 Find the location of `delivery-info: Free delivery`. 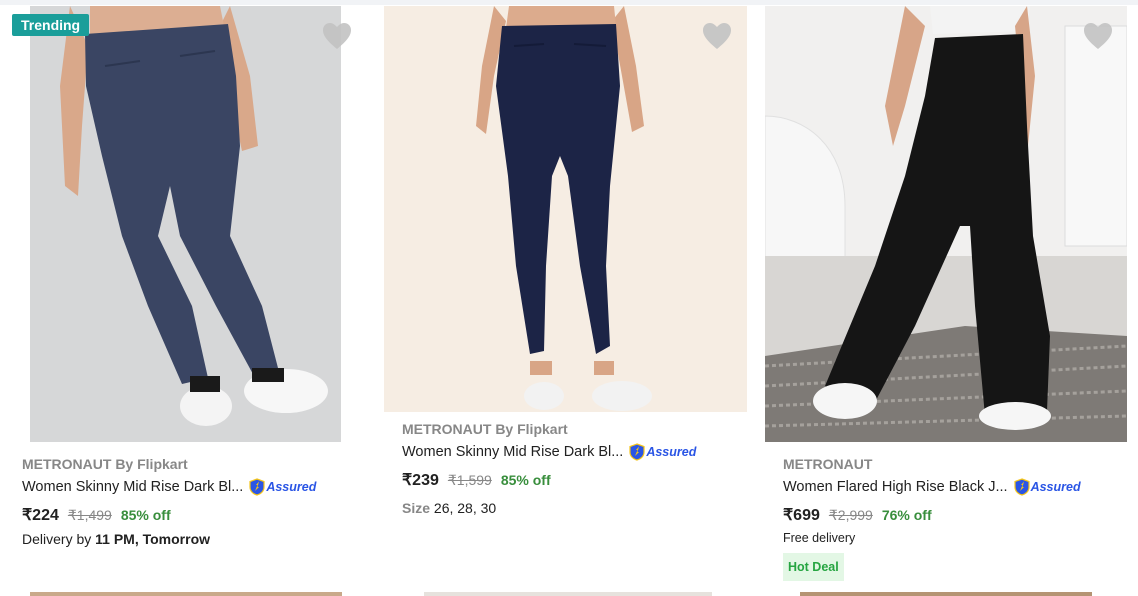

delivery-info: Free delivery is located at coordinates (819, 538).